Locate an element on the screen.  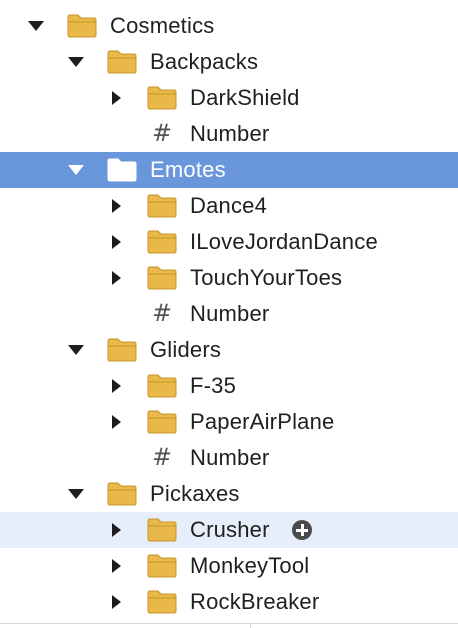
tree-item-rockbreaker: RockBreaker is located at coordinates (229, 602).